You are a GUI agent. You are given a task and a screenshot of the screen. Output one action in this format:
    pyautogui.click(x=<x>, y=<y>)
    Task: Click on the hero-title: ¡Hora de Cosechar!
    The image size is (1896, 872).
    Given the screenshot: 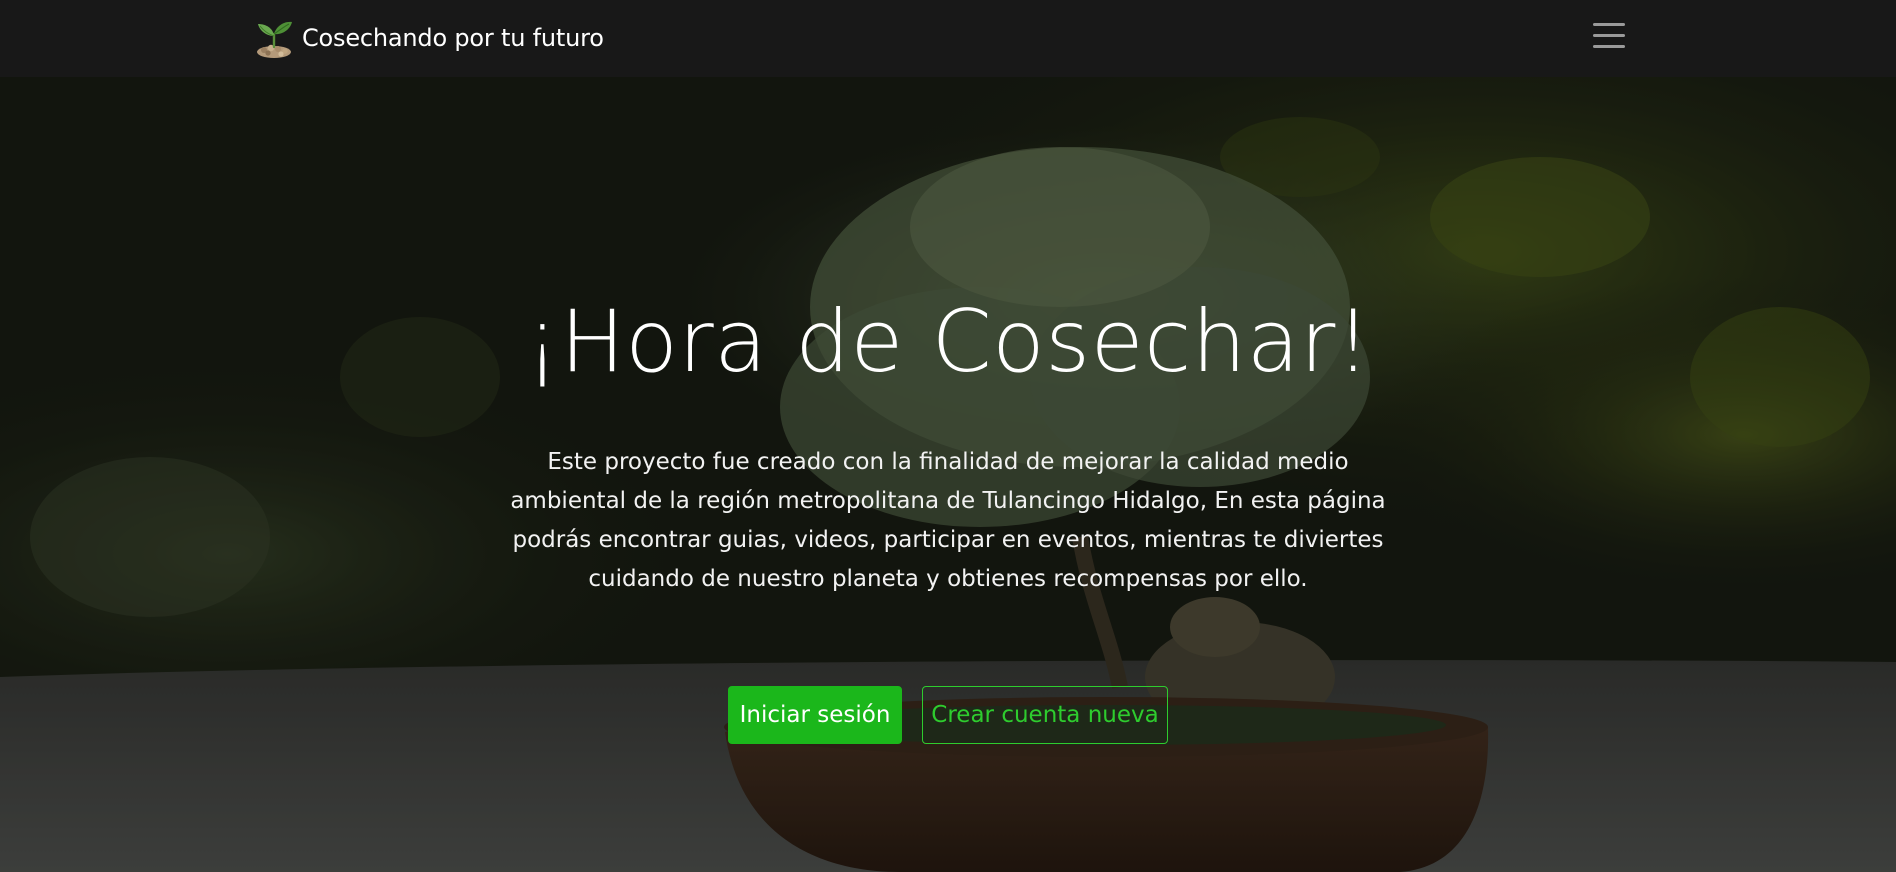 What is the action you would take?
    pyautogui.click(x=948, y=342)
    